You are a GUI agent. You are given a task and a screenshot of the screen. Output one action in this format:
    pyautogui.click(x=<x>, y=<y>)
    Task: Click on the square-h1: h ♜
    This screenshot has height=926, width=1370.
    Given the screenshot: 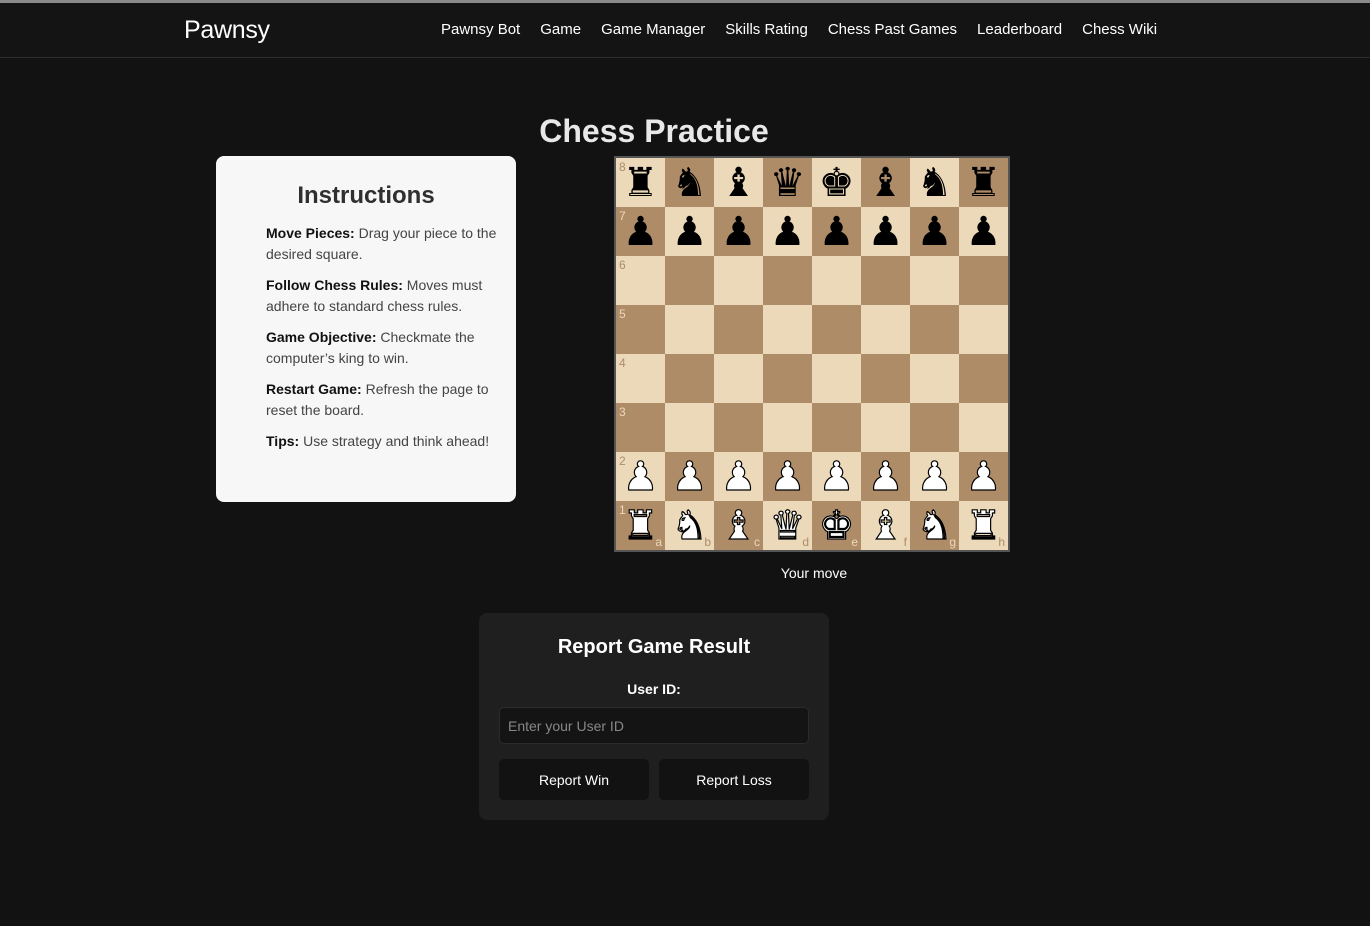 What is the action you would take?
    pyautogui.click(x=983, y=525)
    